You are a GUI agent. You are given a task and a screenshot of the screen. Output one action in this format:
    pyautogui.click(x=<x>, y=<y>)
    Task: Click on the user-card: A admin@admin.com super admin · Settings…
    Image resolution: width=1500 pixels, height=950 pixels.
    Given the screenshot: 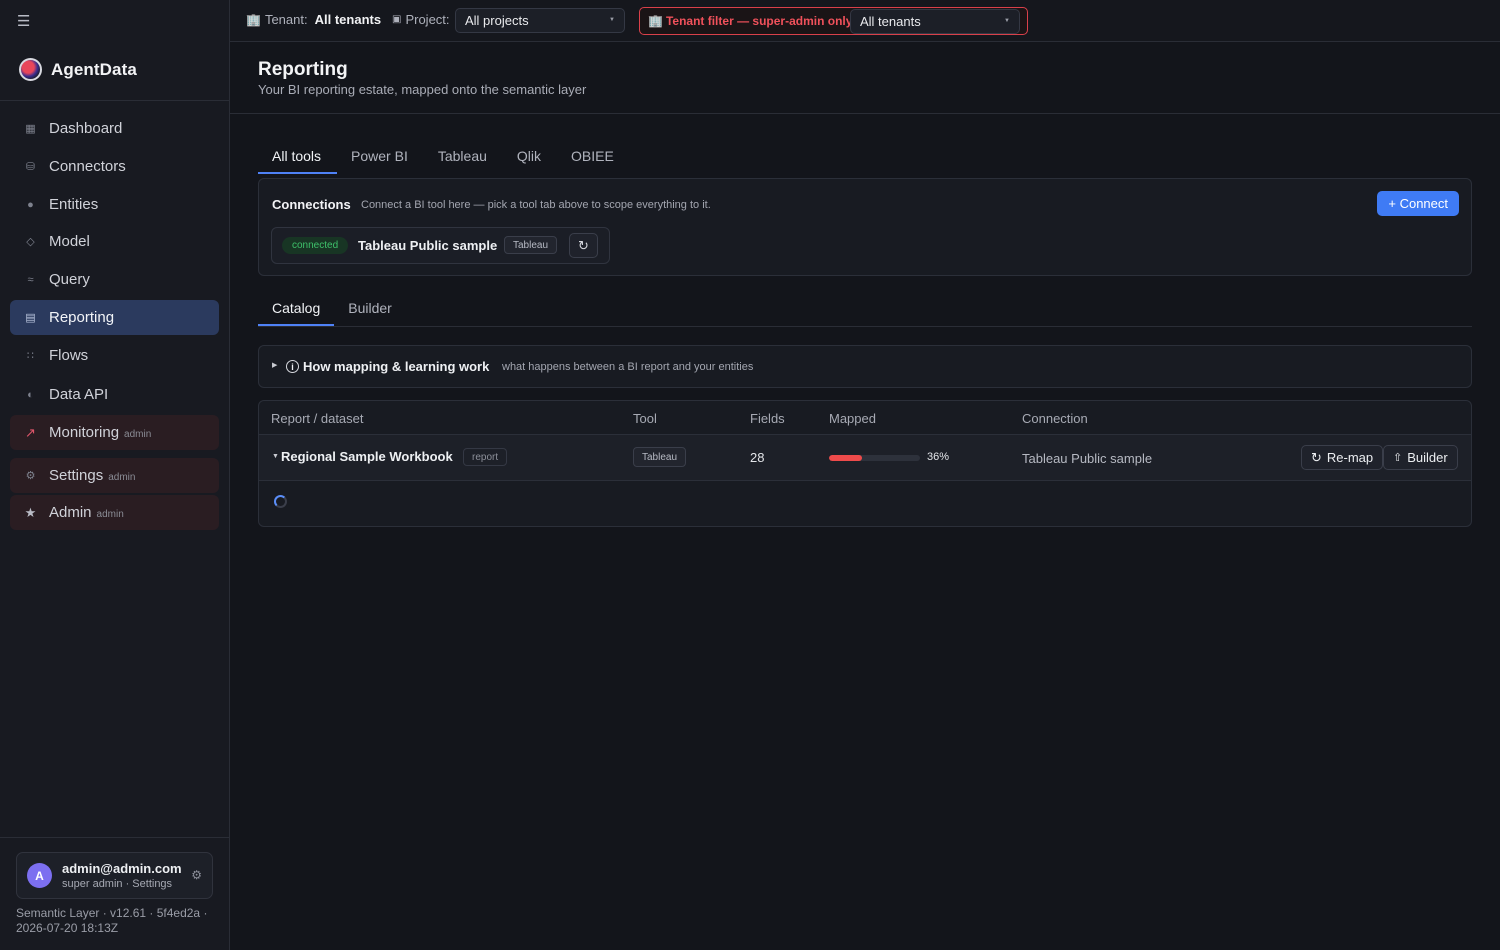 What is the action you would take?
    pyautogui.click(x=114, y=875)
    